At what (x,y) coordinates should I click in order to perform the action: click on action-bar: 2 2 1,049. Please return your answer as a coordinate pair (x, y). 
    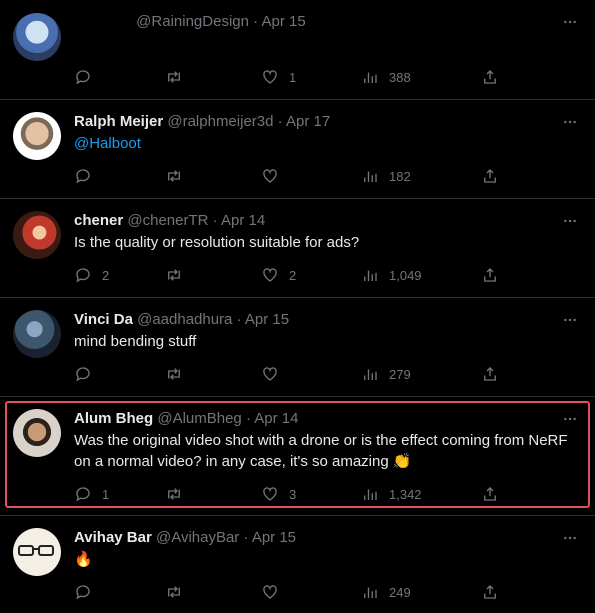
    Looking at the image, I should click on (326, 275).